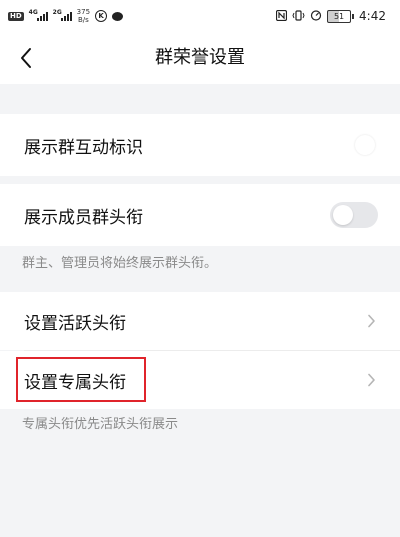  Describe the element at coordinates (83, 12) in the screenshot. I see `network-speed-value: 375` at that location.